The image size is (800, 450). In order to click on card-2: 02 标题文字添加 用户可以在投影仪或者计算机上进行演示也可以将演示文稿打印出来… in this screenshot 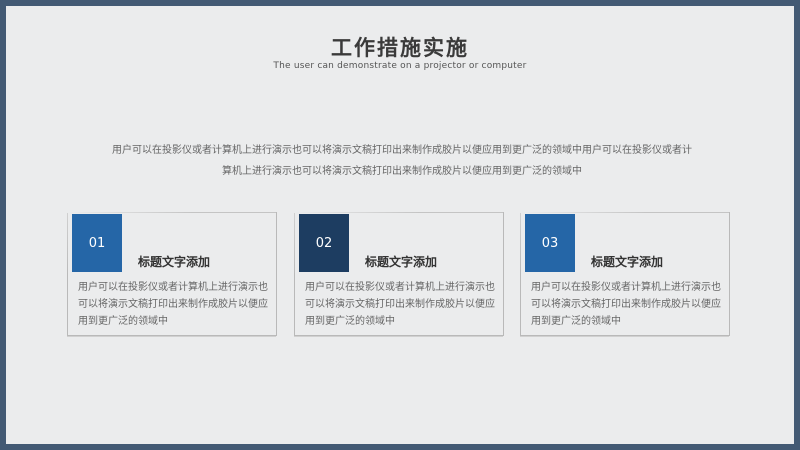, I will do `click(399, 274)`.